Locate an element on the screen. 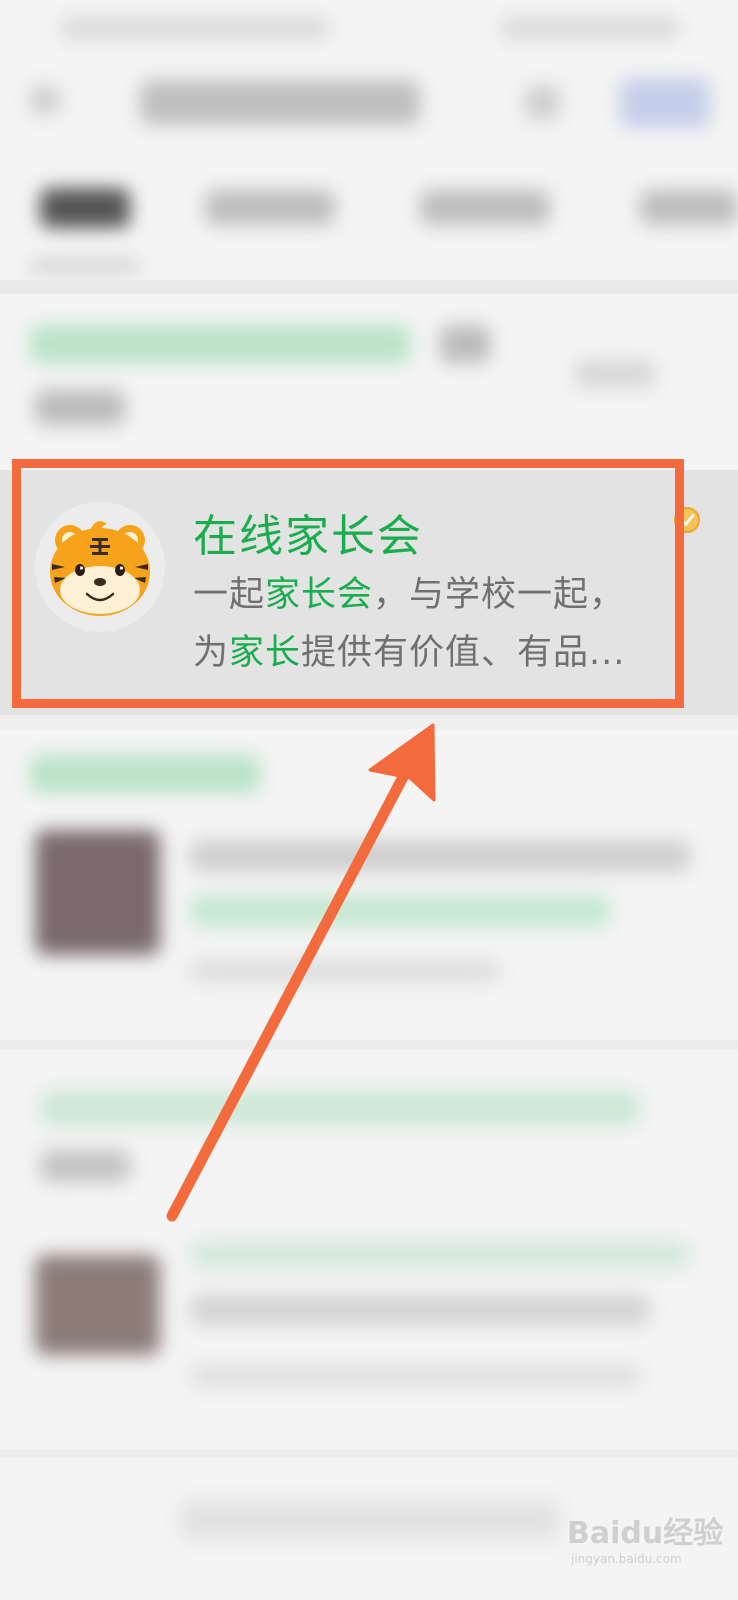  annotation-arrow is located at coordinates (301, 972).